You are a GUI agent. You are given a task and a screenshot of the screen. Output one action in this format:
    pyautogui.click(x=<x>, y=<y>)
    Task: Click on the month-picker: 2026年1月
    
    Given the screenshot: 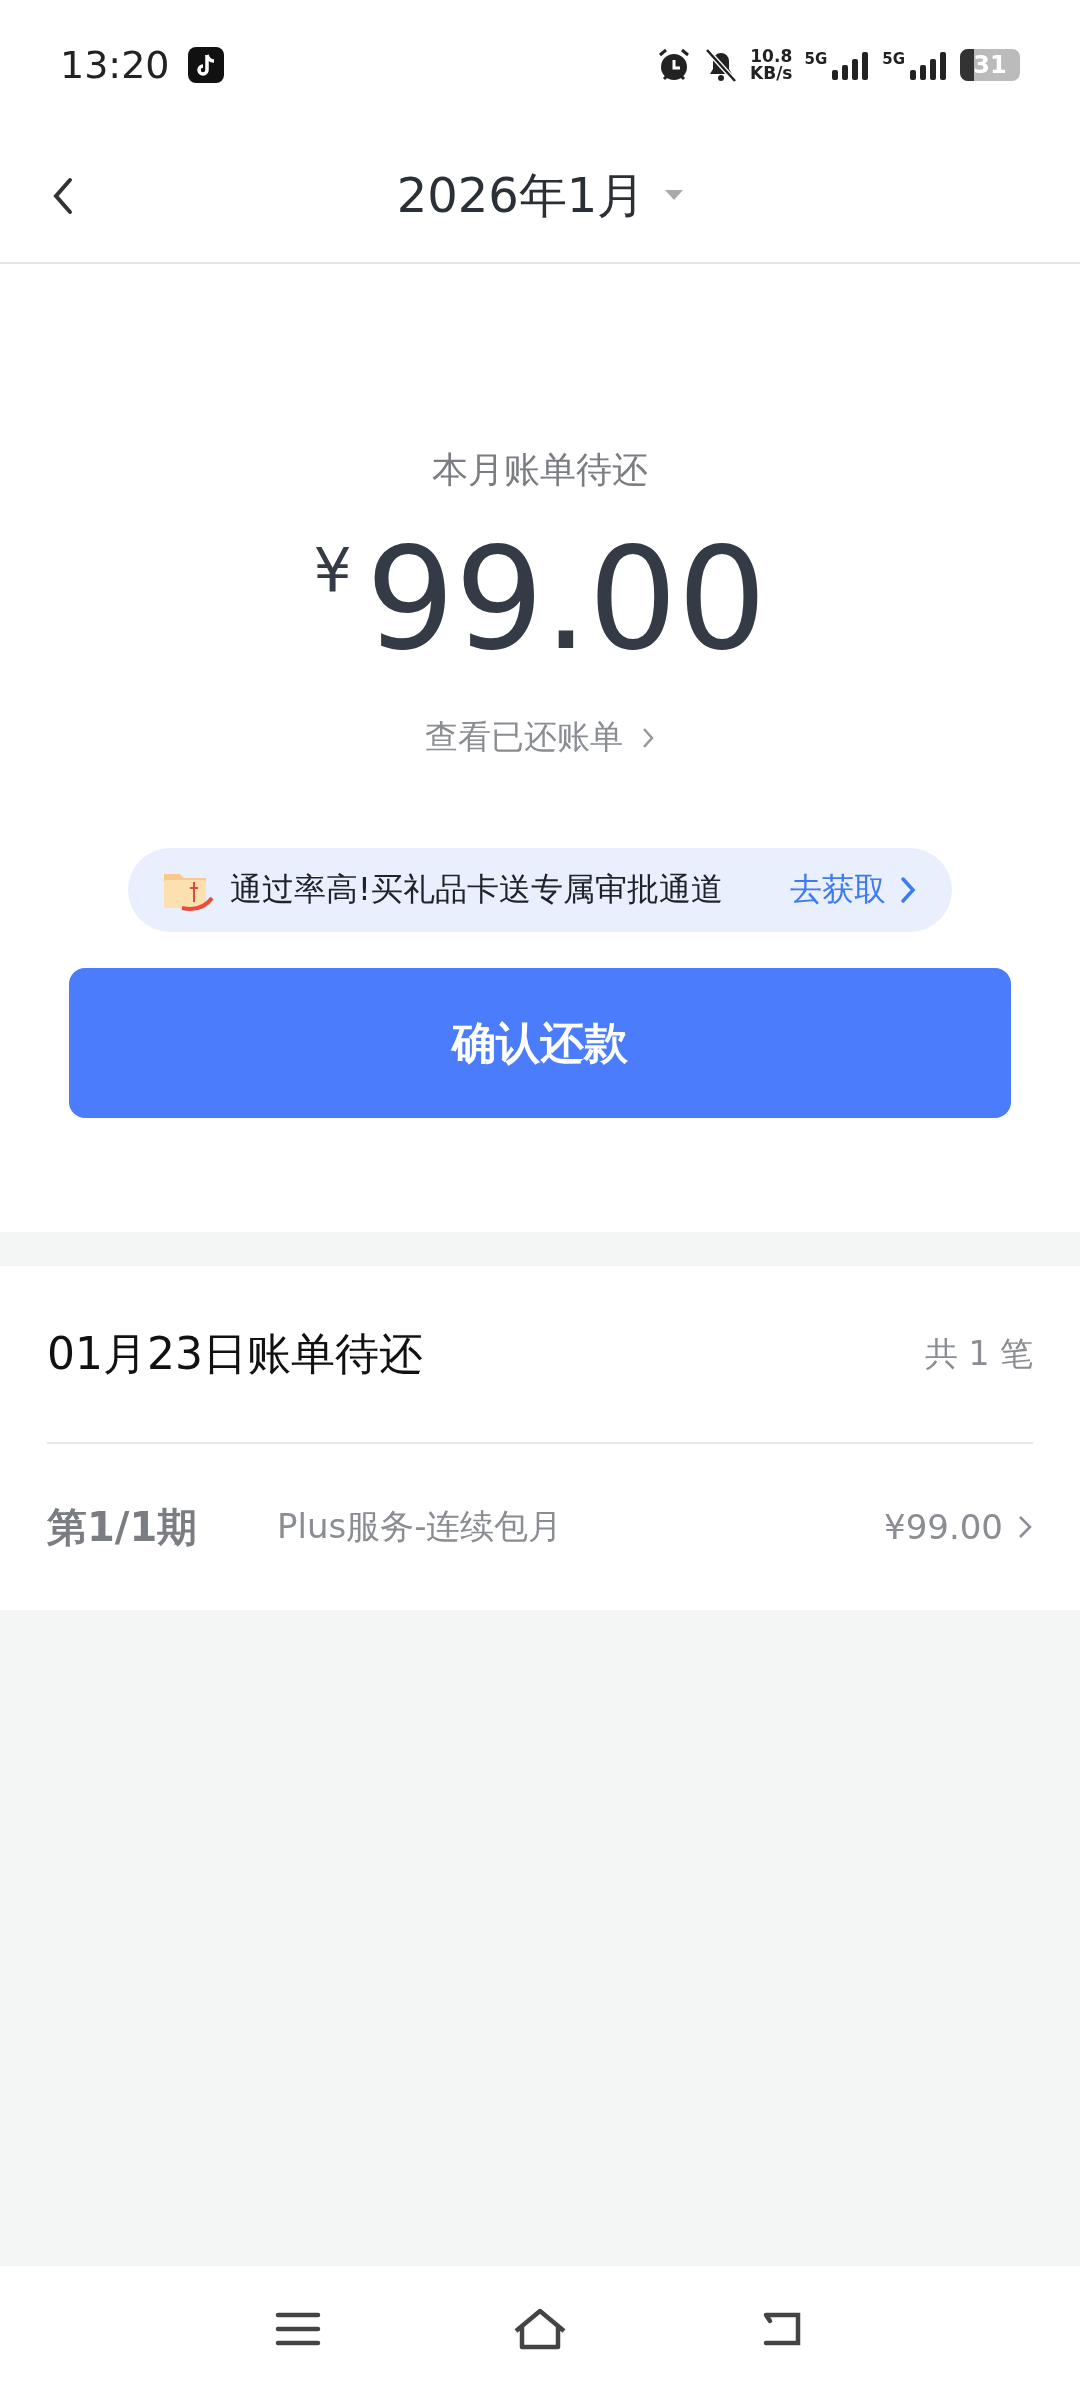 What is the action you would take?
    pyautogui.click(x=540, y=196)
    